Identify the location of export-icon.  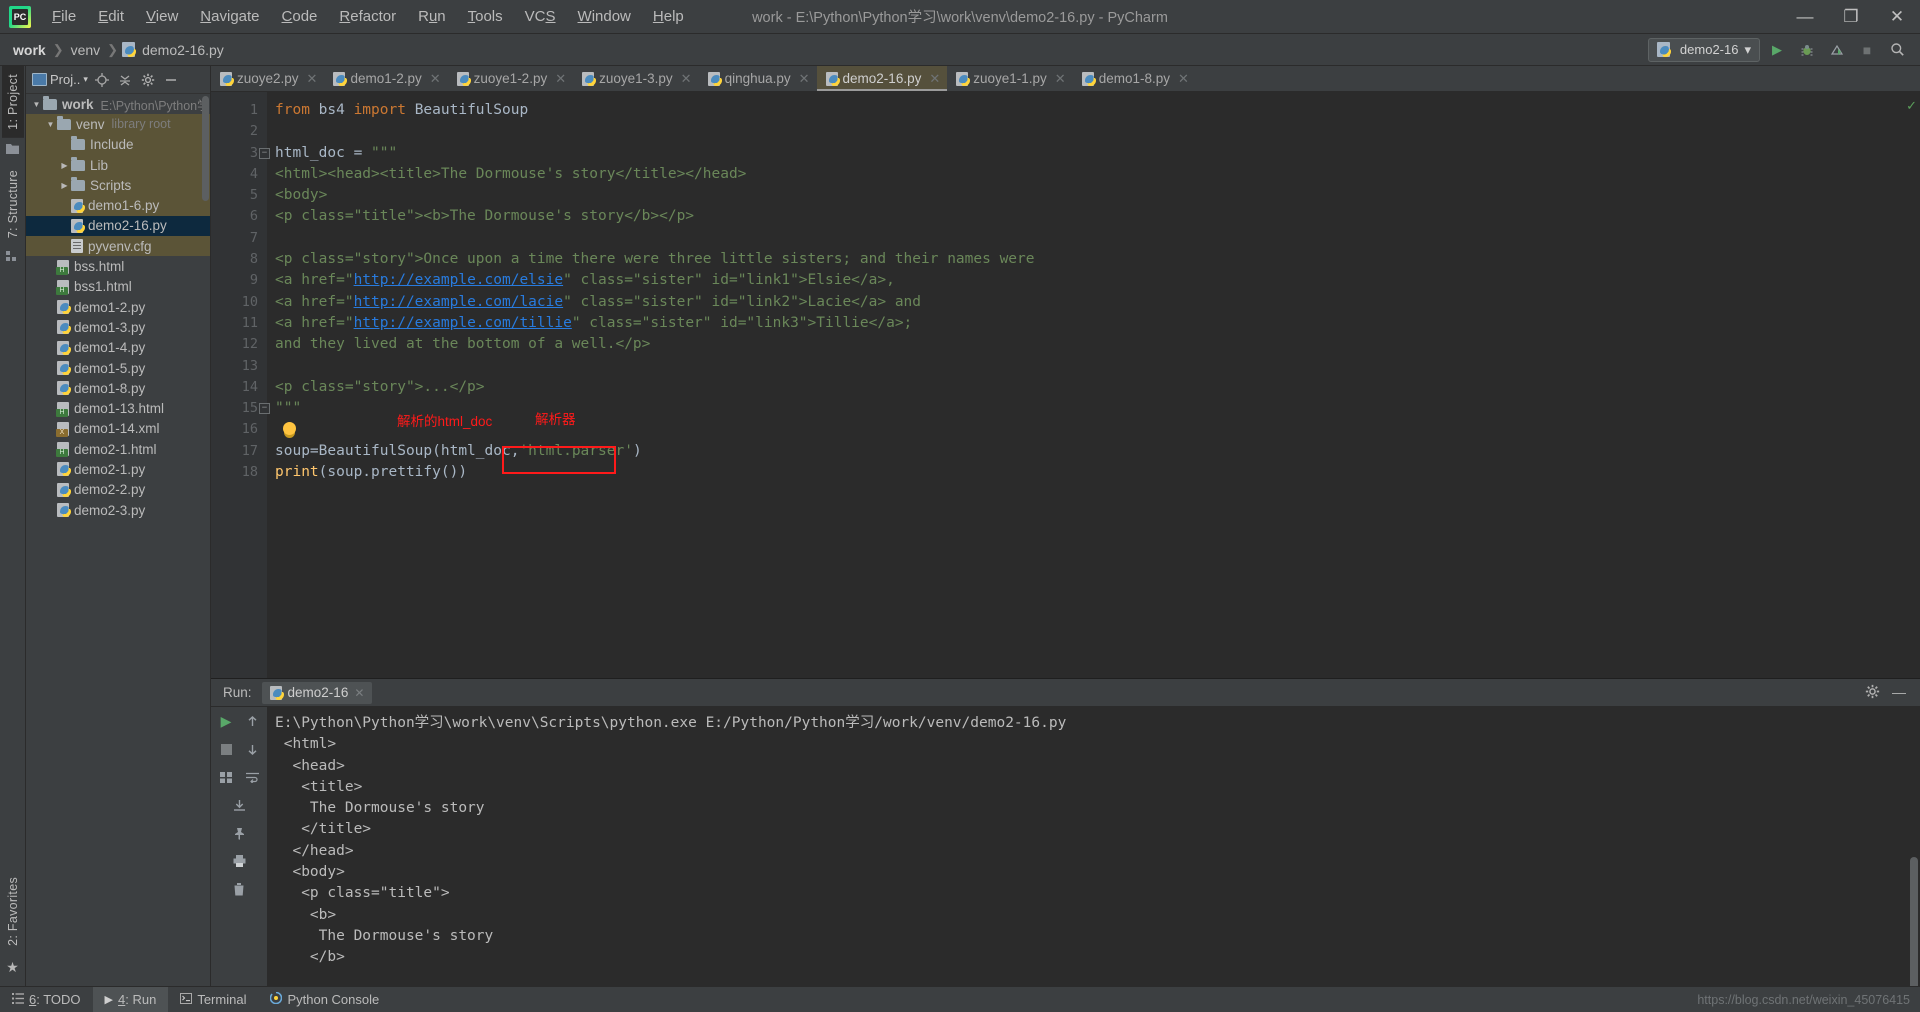
(239, 805).